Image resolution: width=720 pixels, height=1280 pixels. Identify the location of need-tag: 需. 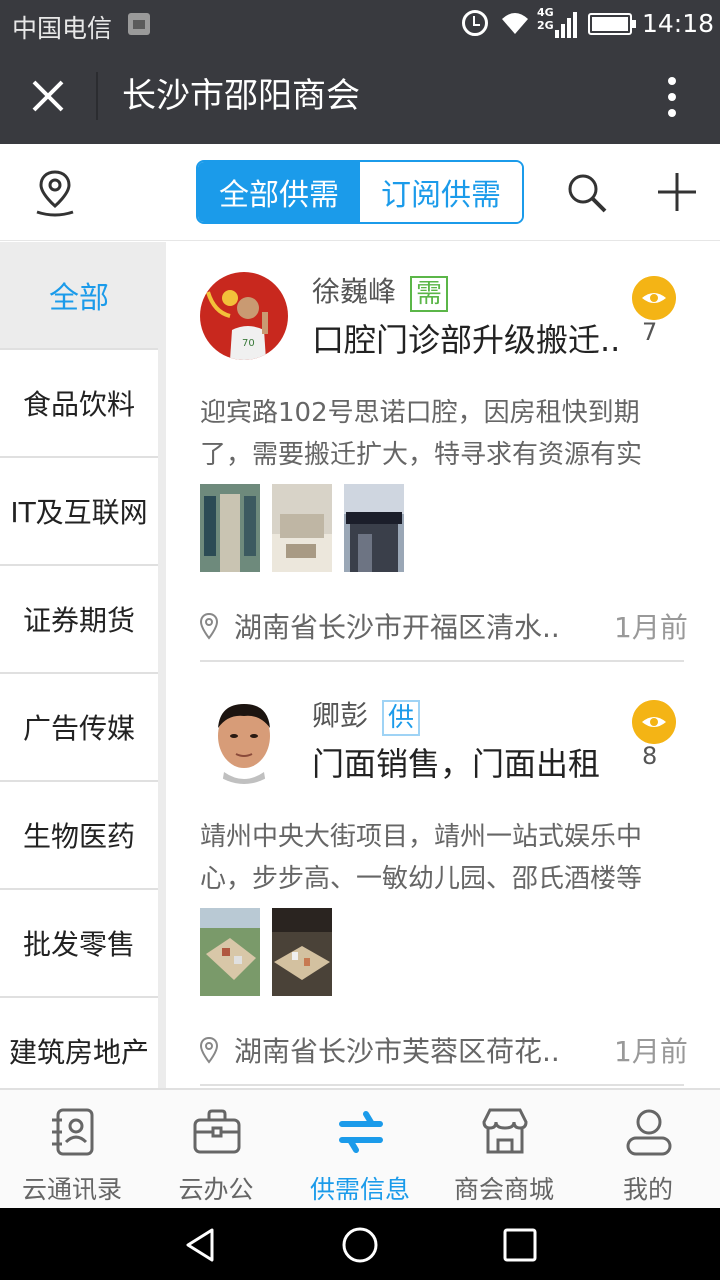
(429, 294).